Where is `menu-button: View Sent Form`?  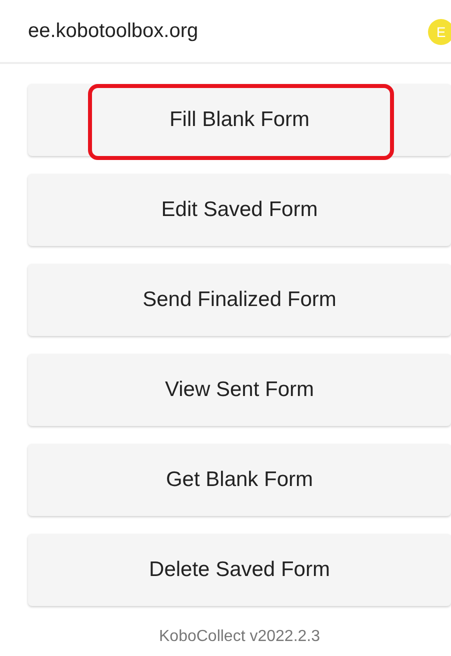
menu-button: View Sent Form is located at coordinates (239, 390).